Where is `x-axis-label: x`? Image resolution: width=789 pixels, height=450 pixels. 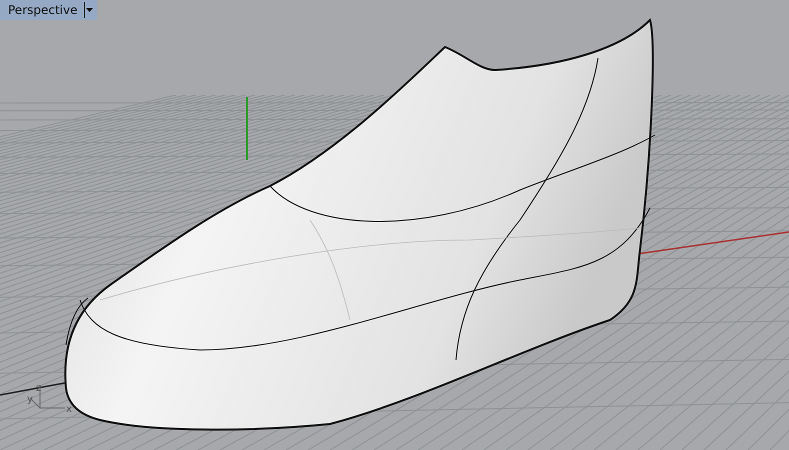 x-axis-label: x is located at coordinates (69, 409).